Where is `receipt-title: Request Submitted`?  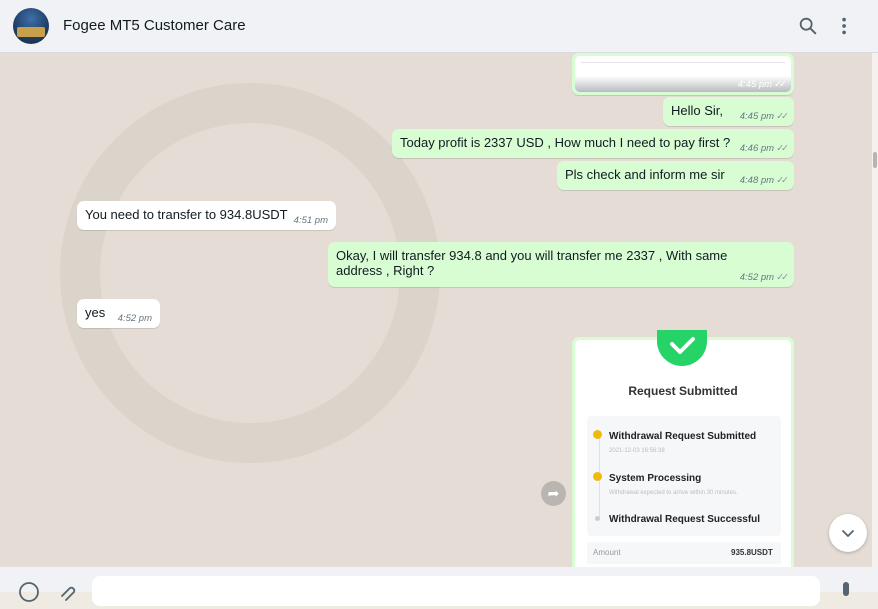
receipt-title: Request Submitted is located at coordinates (683, 391).